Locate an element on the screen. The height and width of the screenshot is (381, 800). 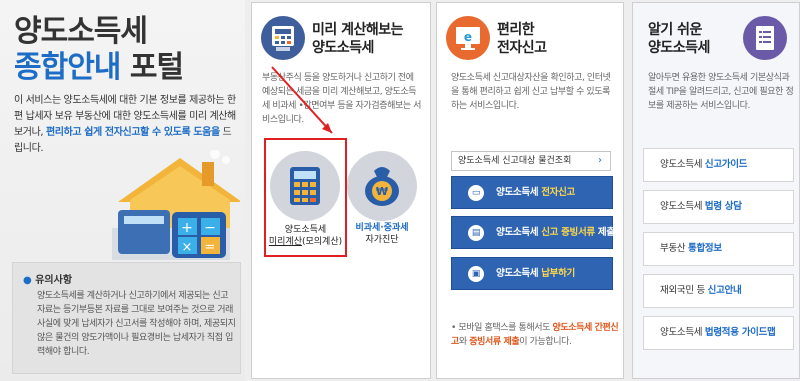
self-check-label-line2: 자가진단 is located at coordinates (382, 240).